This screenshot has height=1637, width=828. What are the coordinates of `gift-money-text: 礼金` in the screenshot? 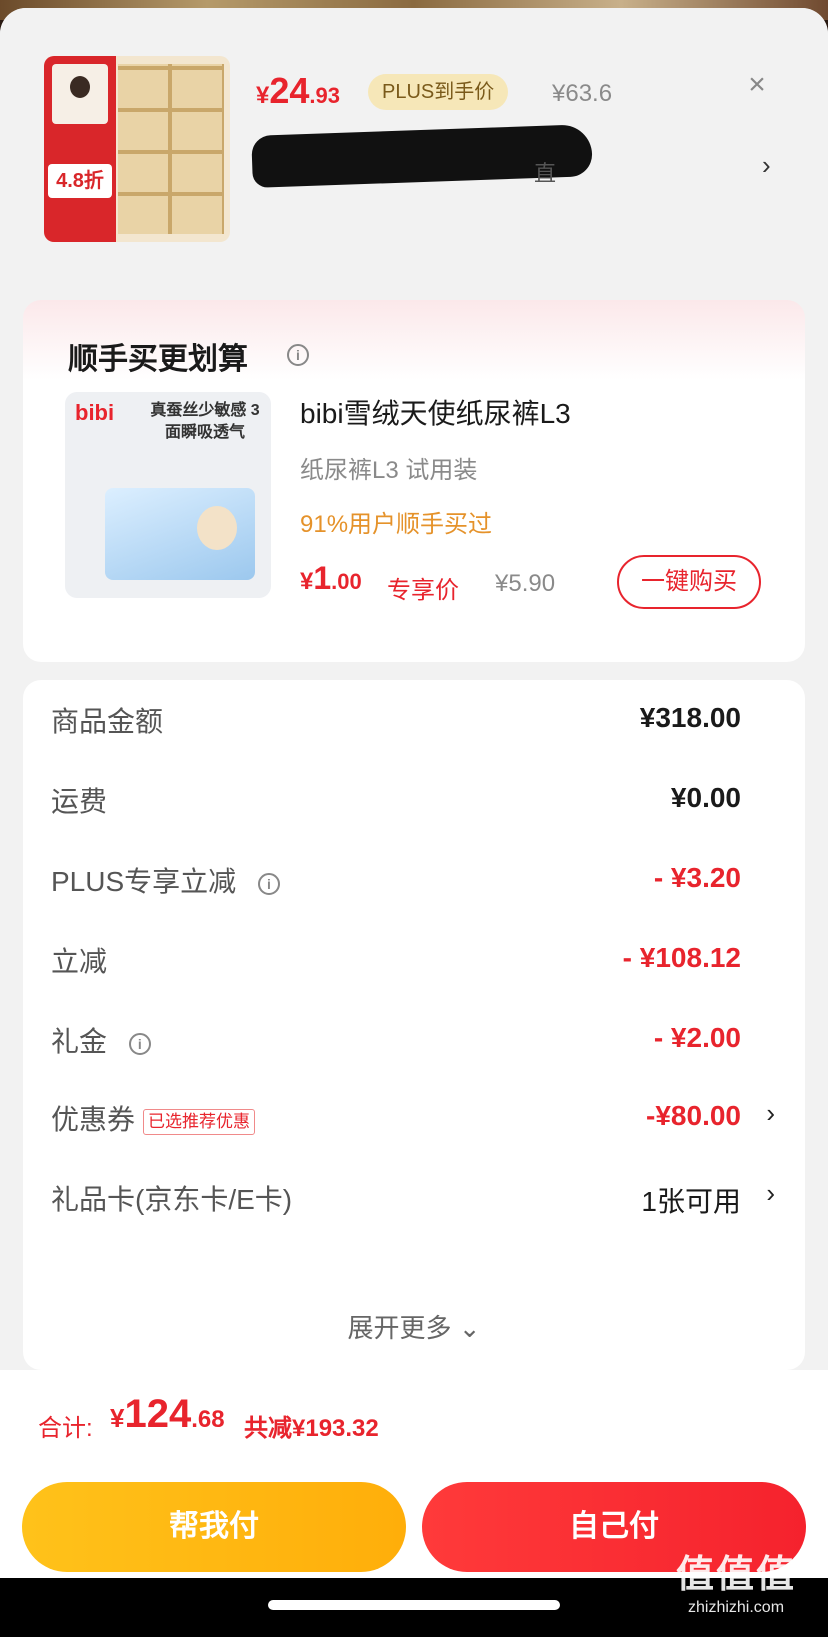 It's located at (79, 1041).